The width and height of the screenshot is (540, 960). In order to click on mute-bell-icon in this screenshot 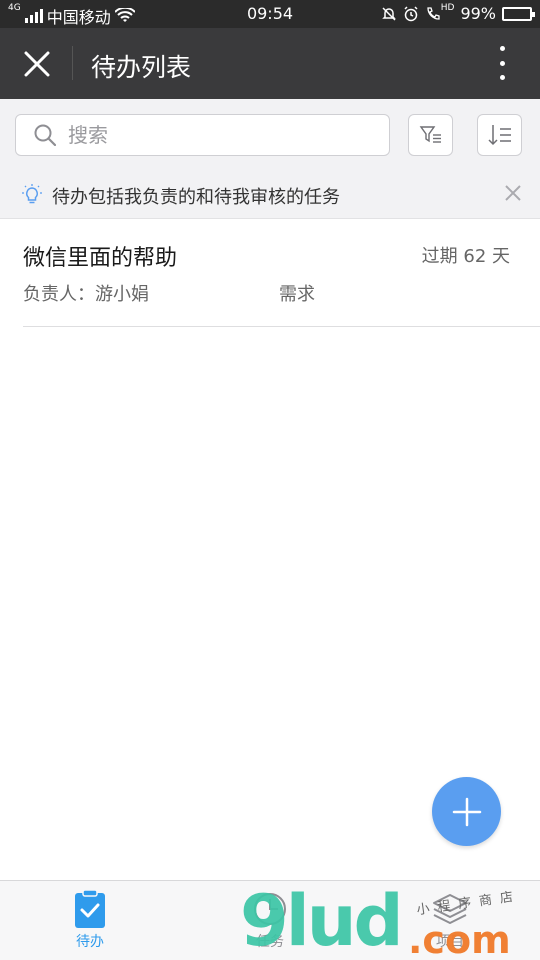, I will do `click(388, 13)`.